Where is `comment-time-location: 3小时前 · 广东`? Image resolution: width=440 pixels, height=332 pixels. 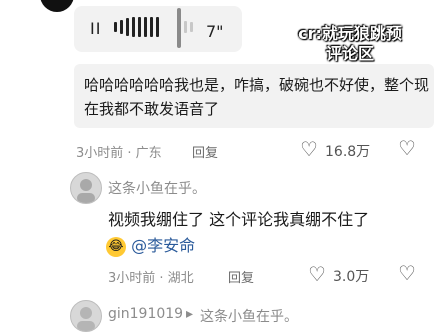
comment-time-location: 3小时前 · 广东 is located at coordinates (119, 153).